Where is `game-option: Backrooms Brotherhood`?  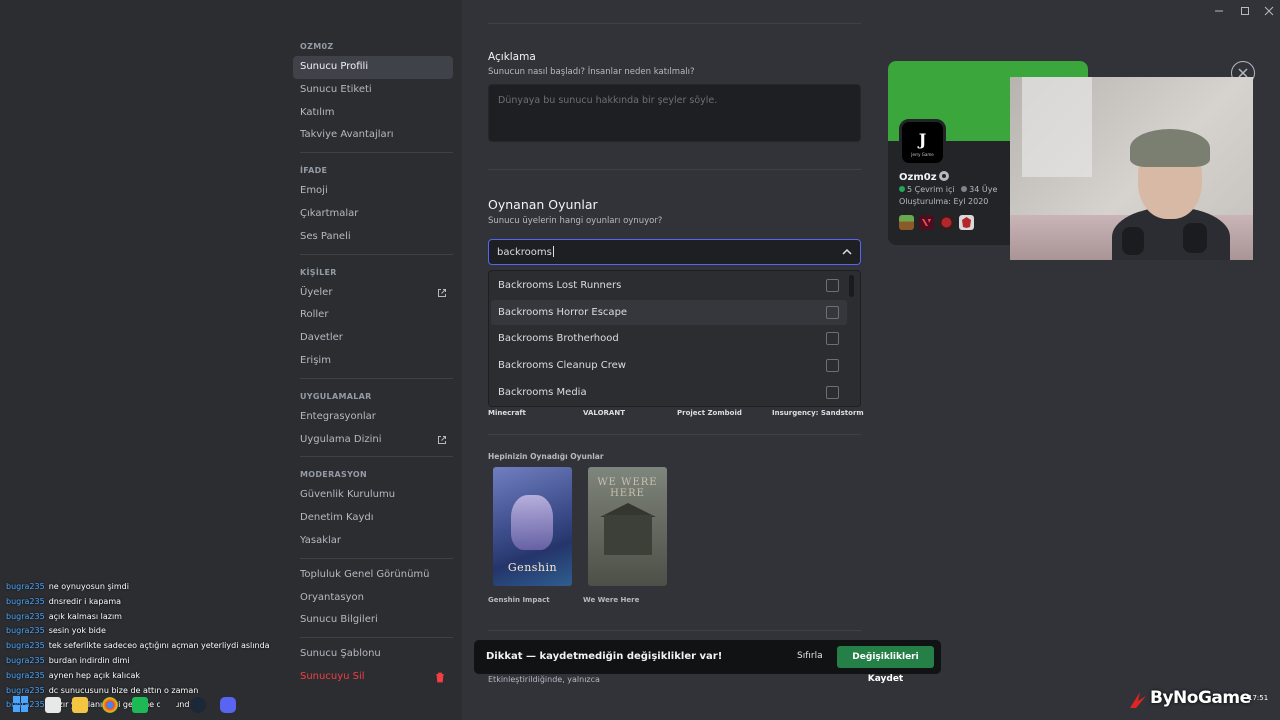
game-option: Backrooms Brotherhood is located at coordinates (669, 338).